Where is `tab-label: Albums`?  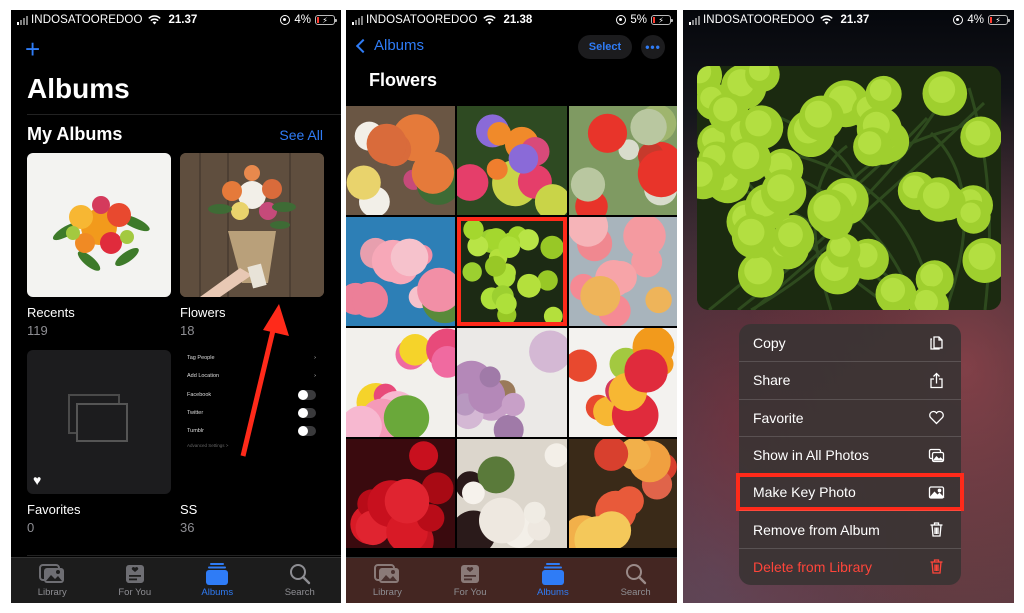
tab-label: Albums is located at coordinates (553, 592).